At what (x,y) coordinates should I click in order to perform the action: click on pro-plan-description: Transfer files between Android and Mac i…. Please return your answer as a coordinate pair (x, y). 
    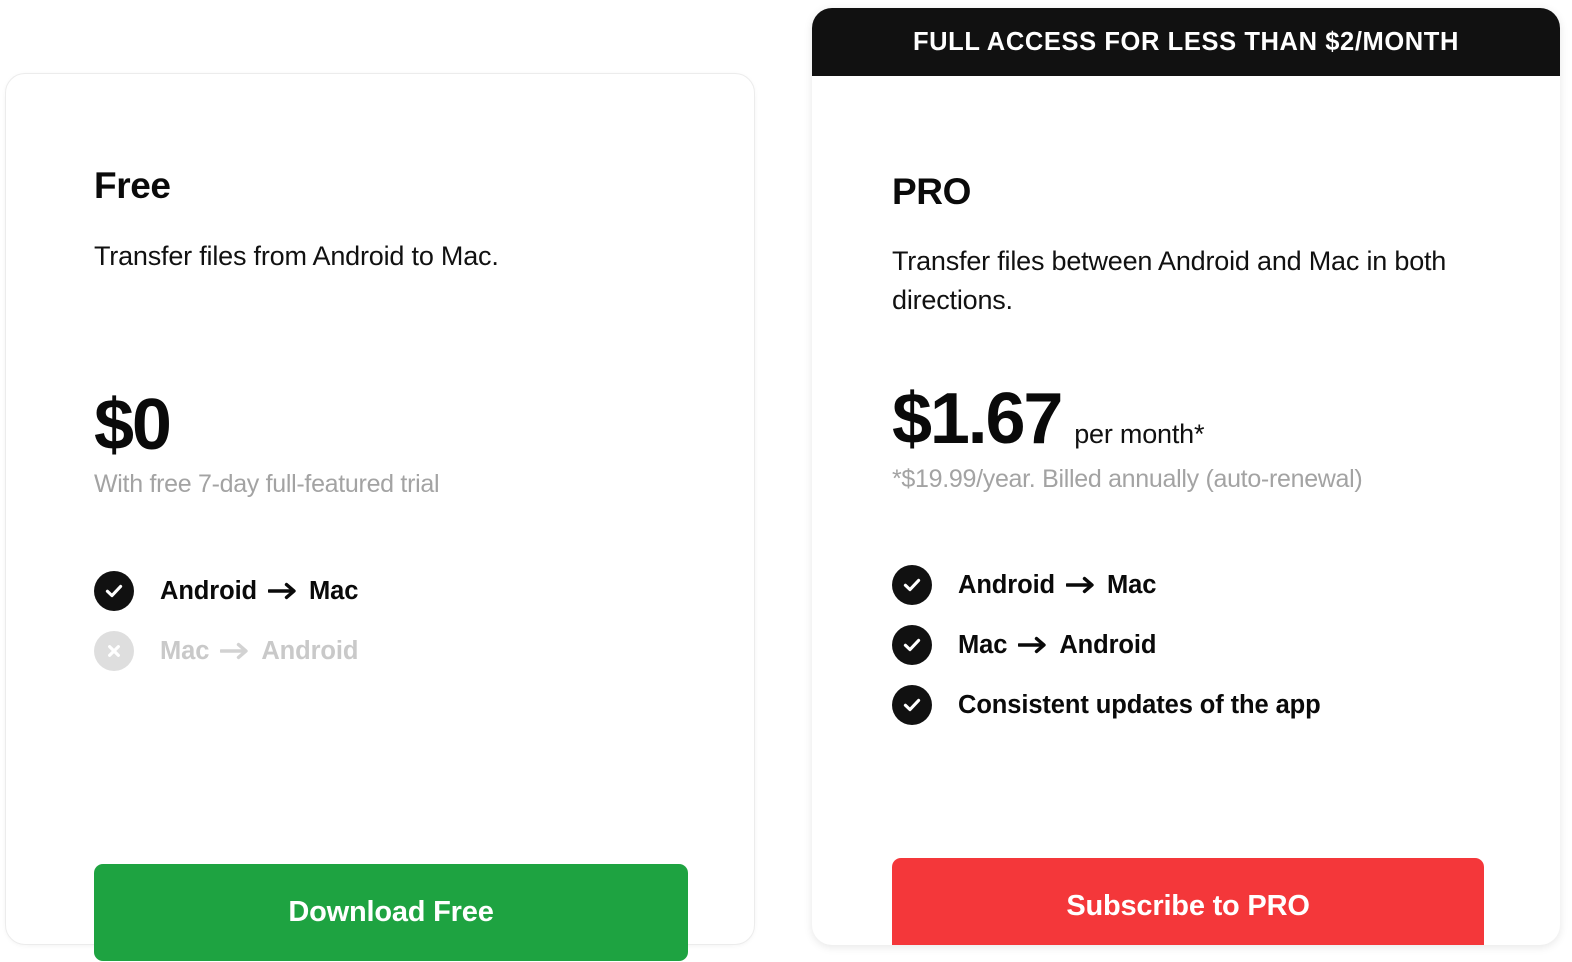
    Looking at the image, I should click on (1169, 281).